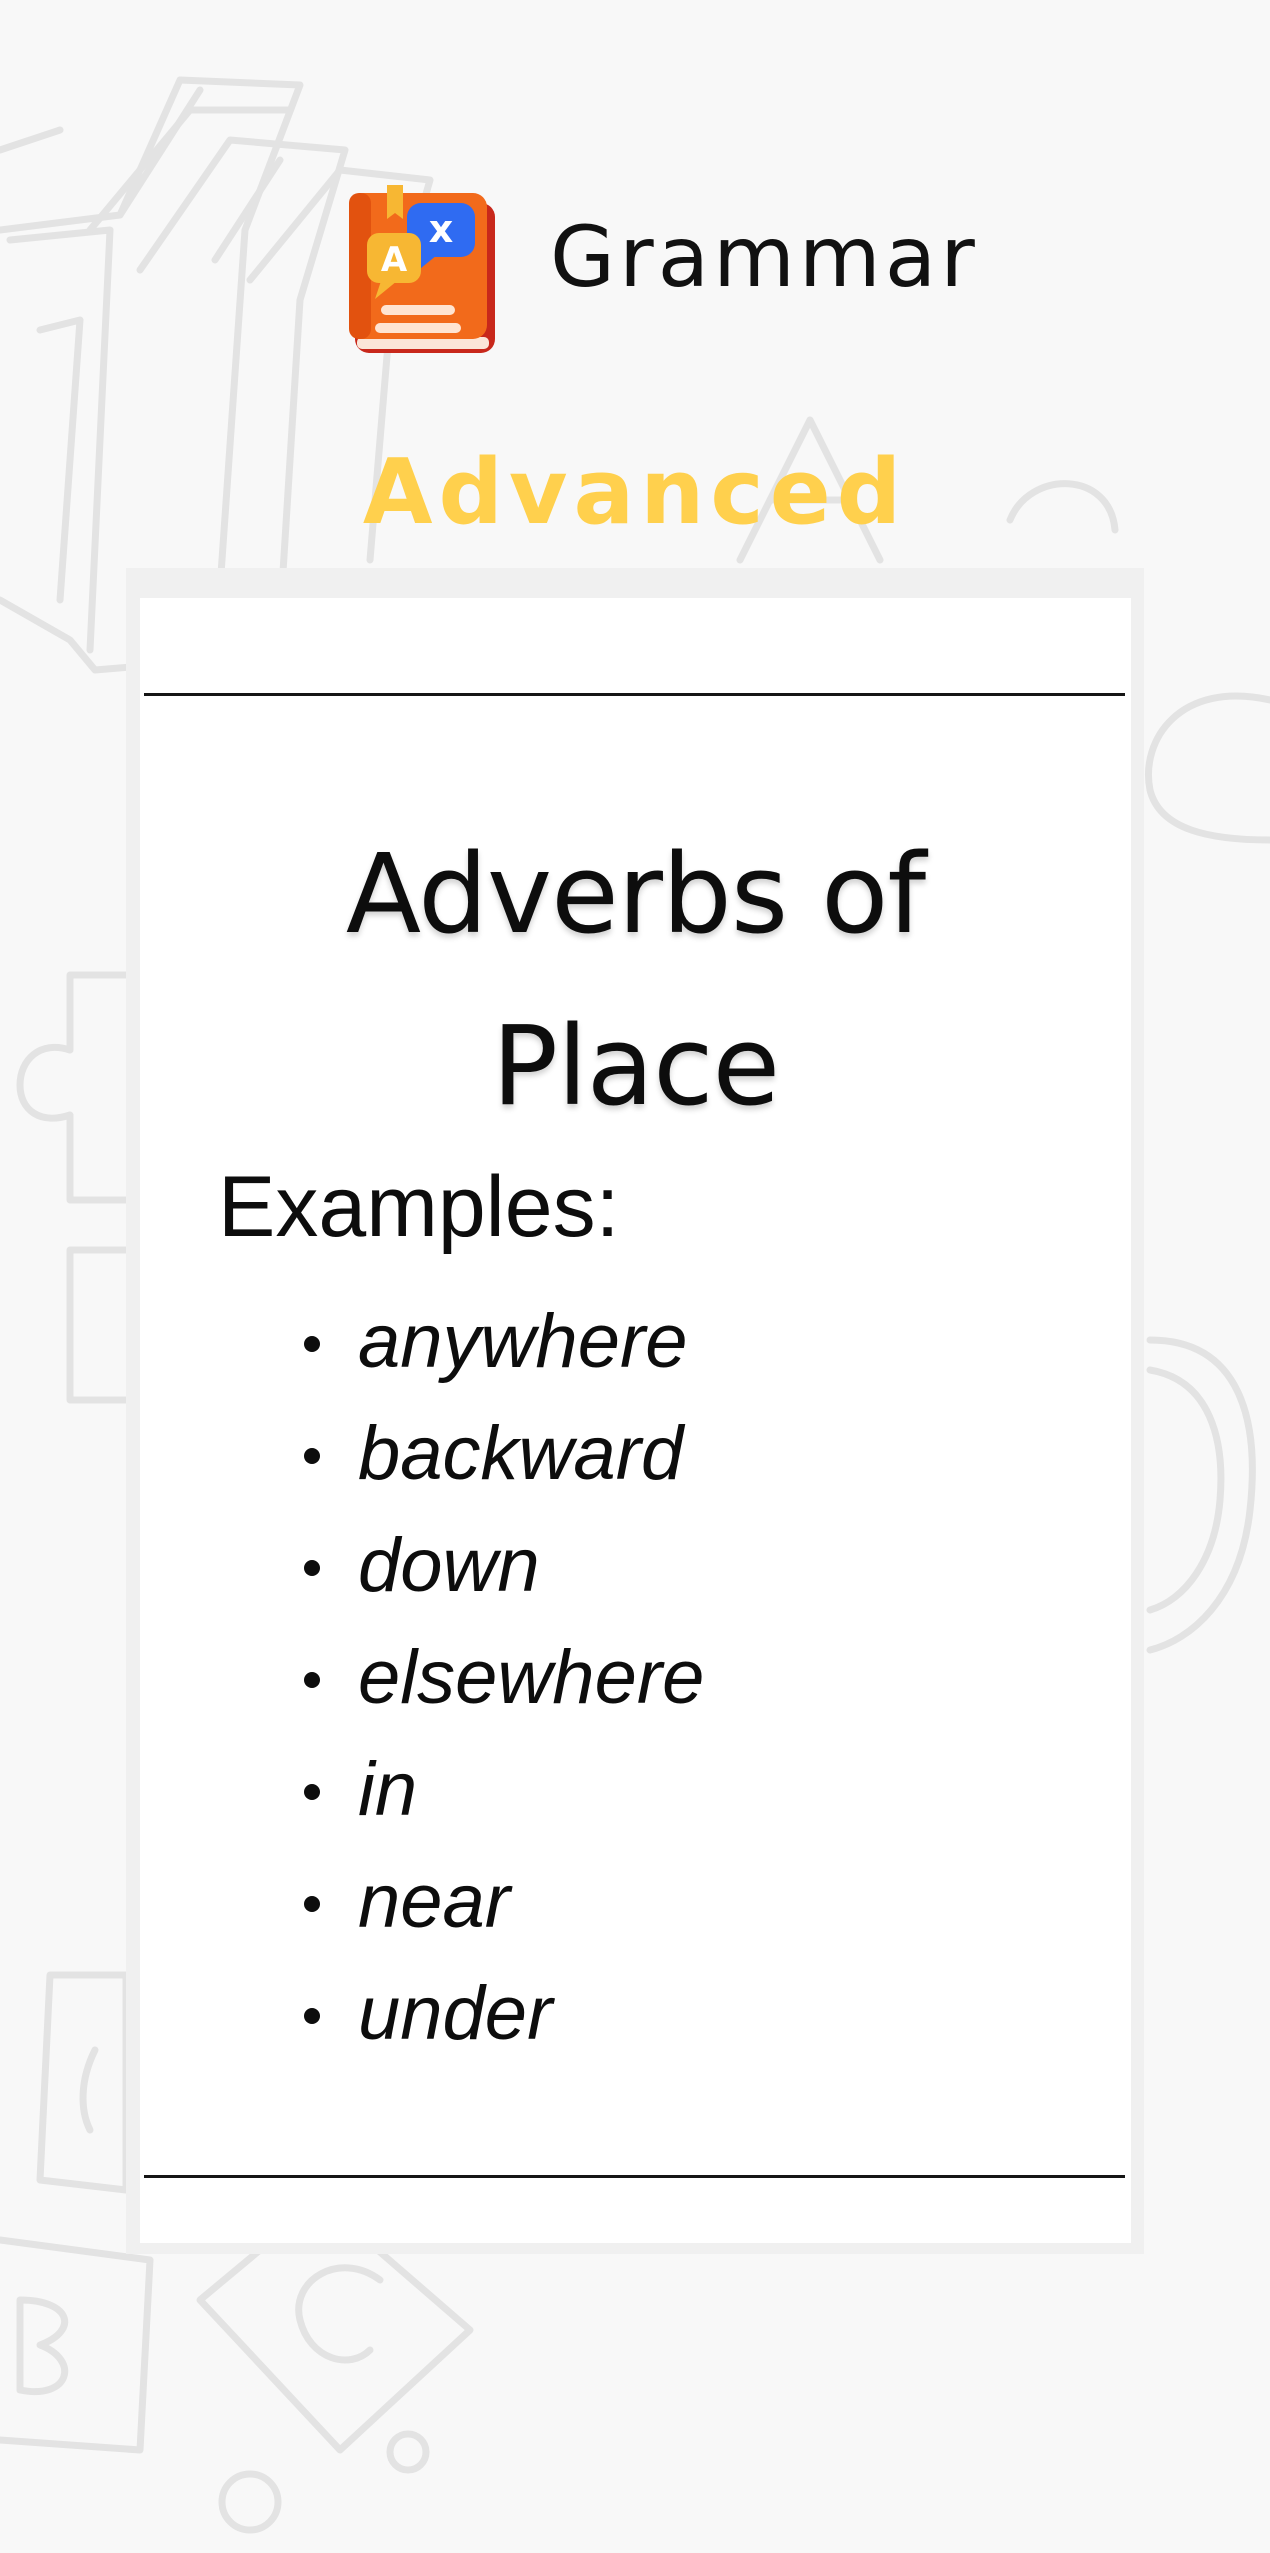  What do you see at coordinates (455, 2013) in the screenshot?
I see `example-text: under` at bounding box center [455, 2013].